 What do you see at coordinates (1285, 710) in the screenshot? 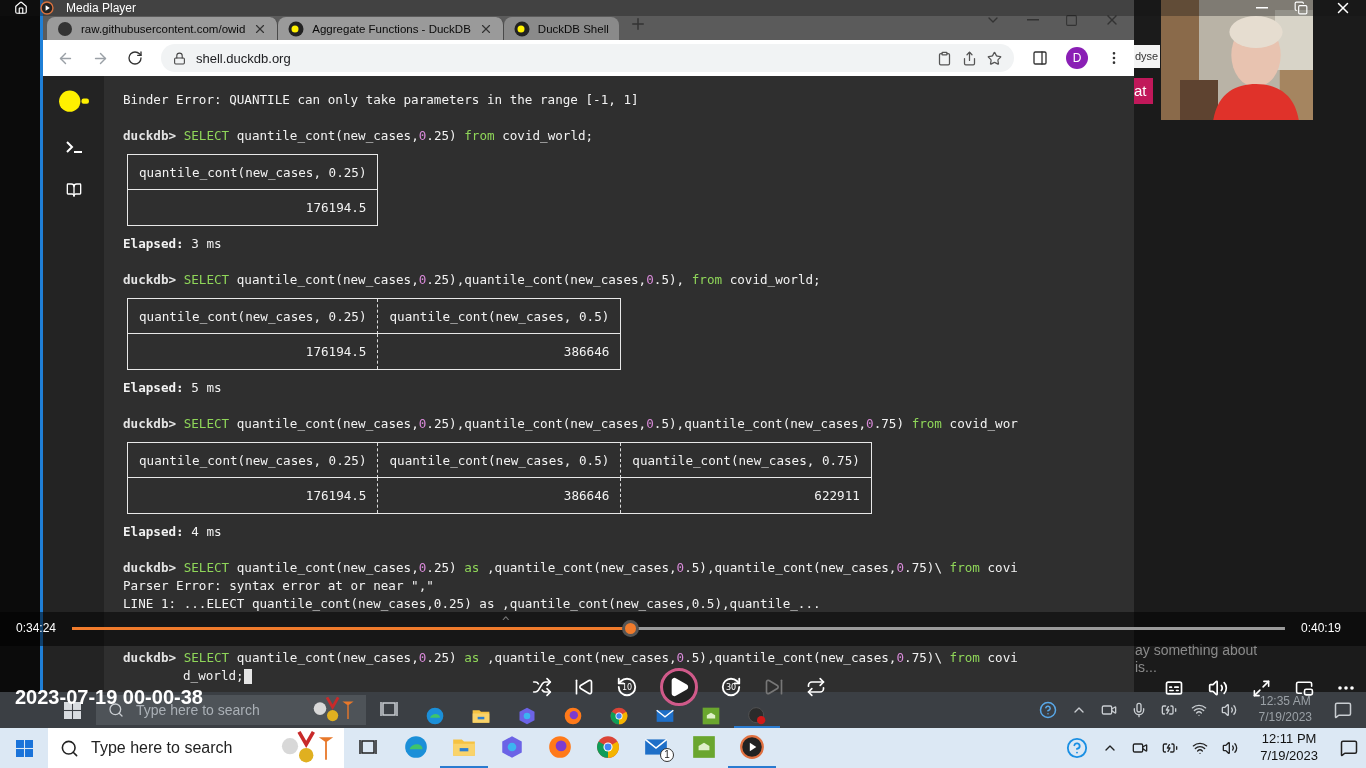
I see `clock-text: 12:35 AM 7/19/2023` at bounding box center [1285, 710].